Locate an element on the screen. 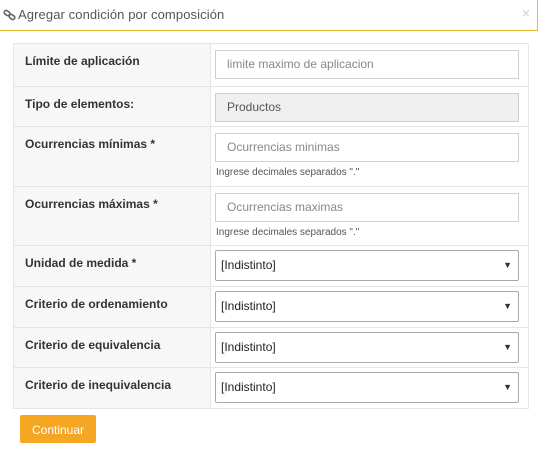 The width and height of the screenshot is (538, 458). row-tipo-elementos: Tipo de elementos: Productos is located at coordinates (271, 106).